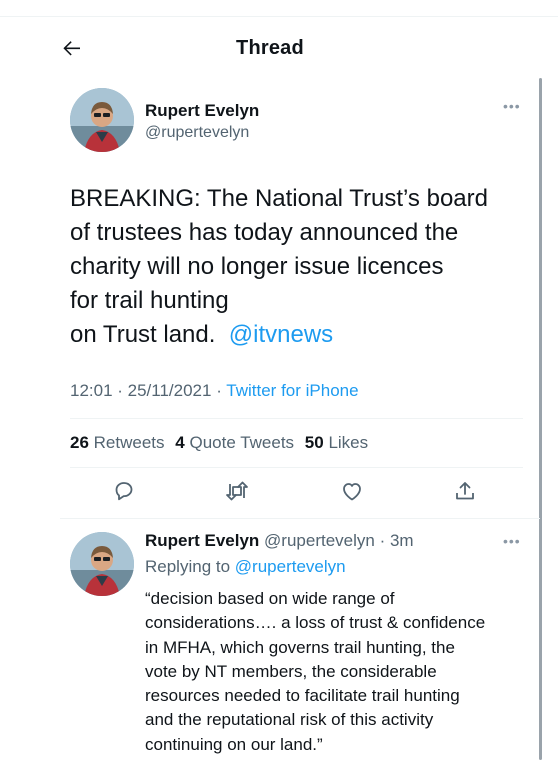  I want to click on replying-to: Replying to @rupertevelyn, so click(245, 567).